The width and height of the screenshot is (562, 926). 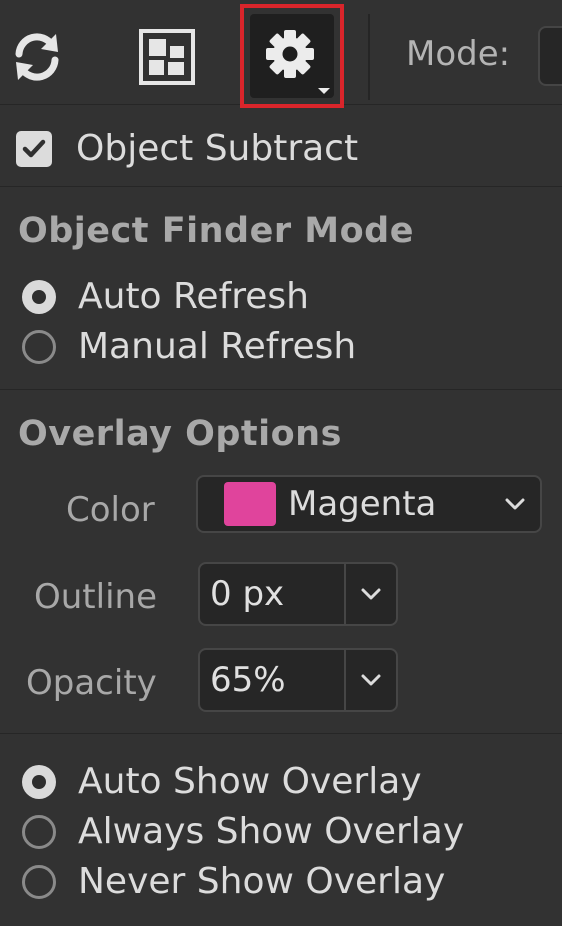 I want to click on opacity-label: Opacity, so click(x=91, y=683).